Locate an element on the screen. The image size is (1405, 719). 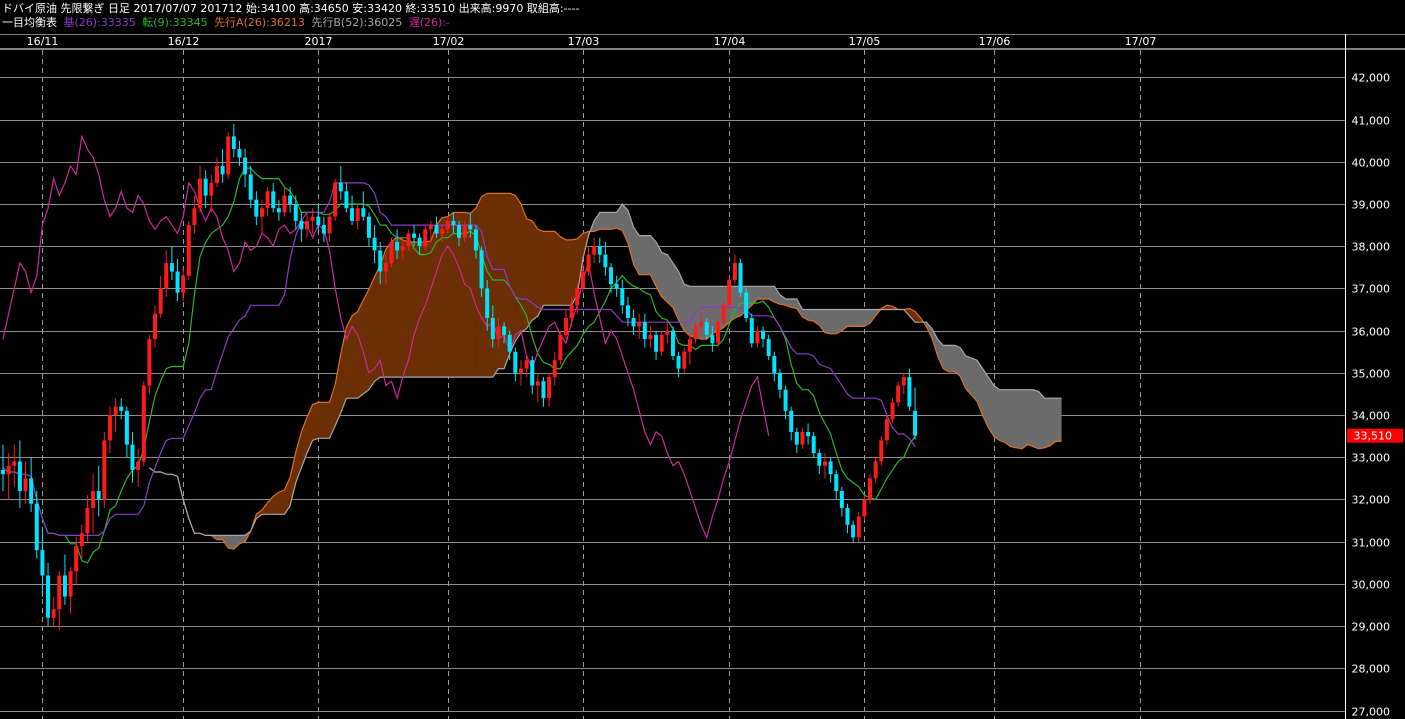
y-tick-label: 35,000 is located at coordinates (1371, 374).